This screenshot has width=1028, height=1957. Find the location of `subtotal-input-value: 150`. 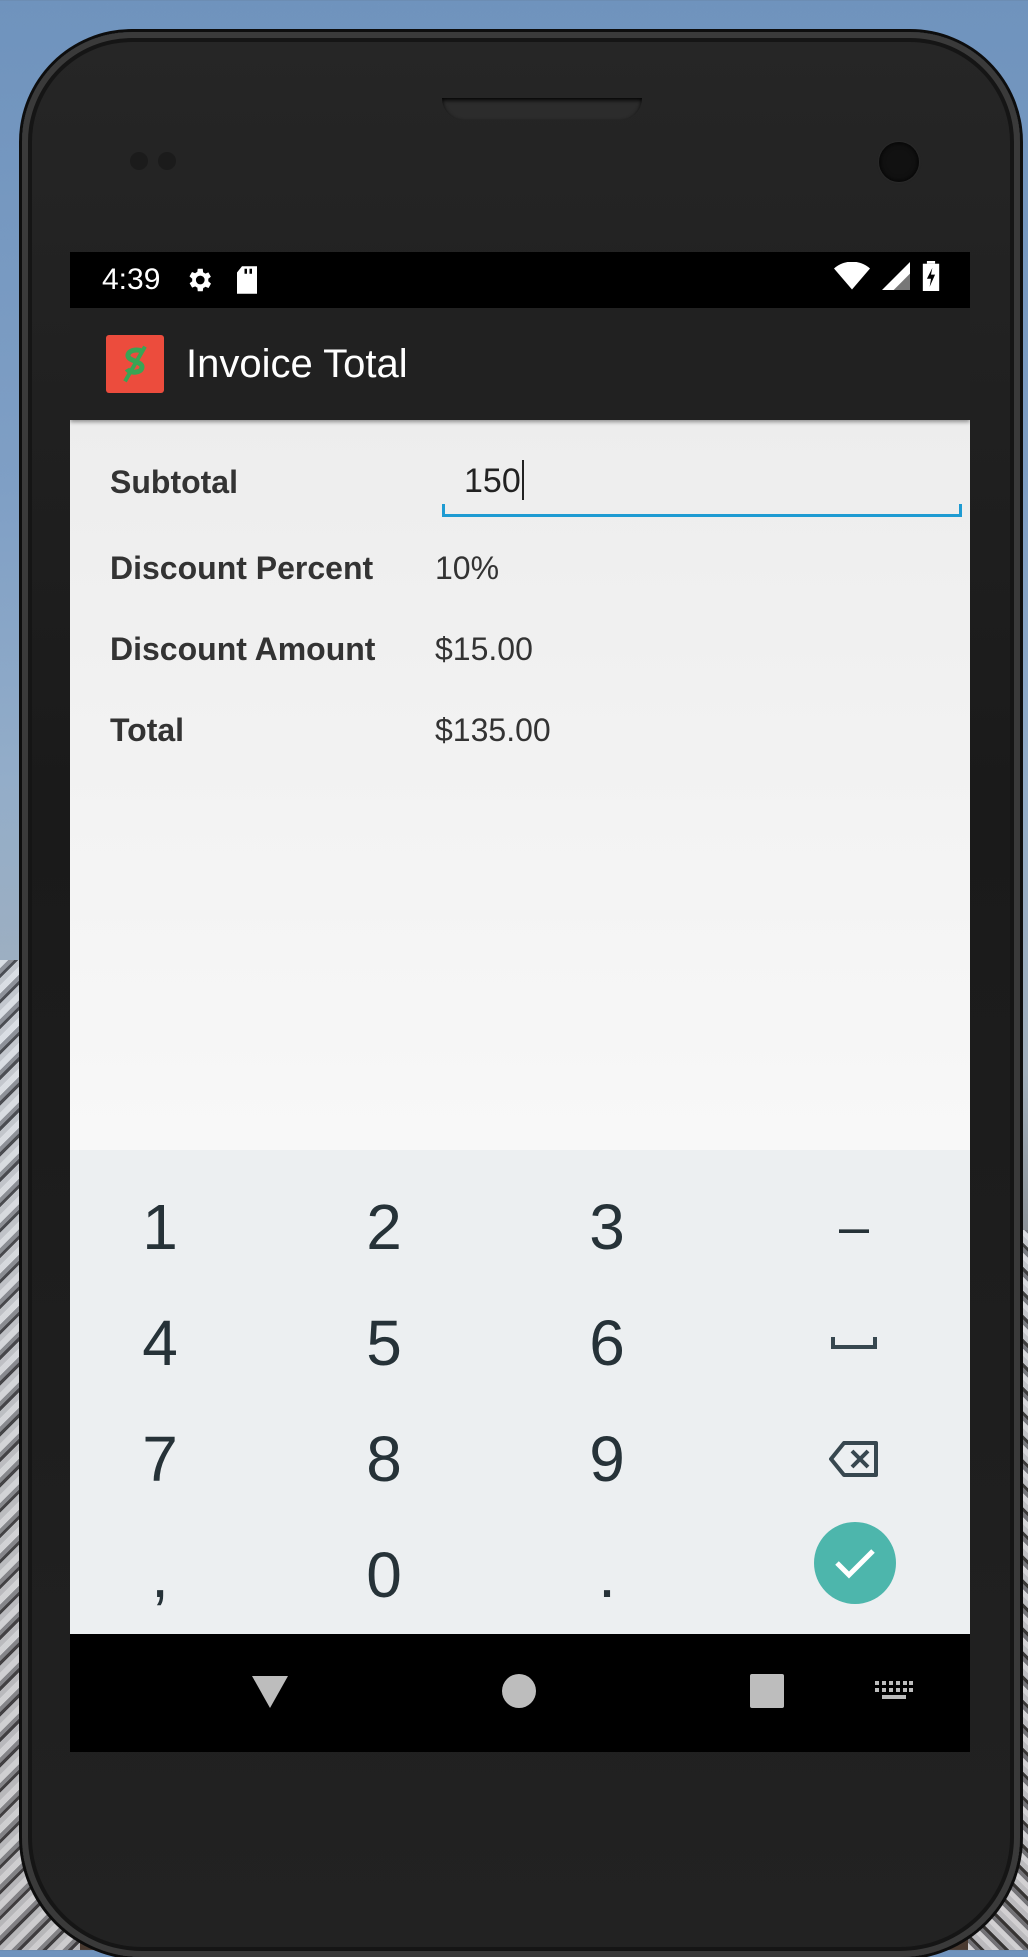

subtotal-input-value: 150 is located at coordinates (494, 480).